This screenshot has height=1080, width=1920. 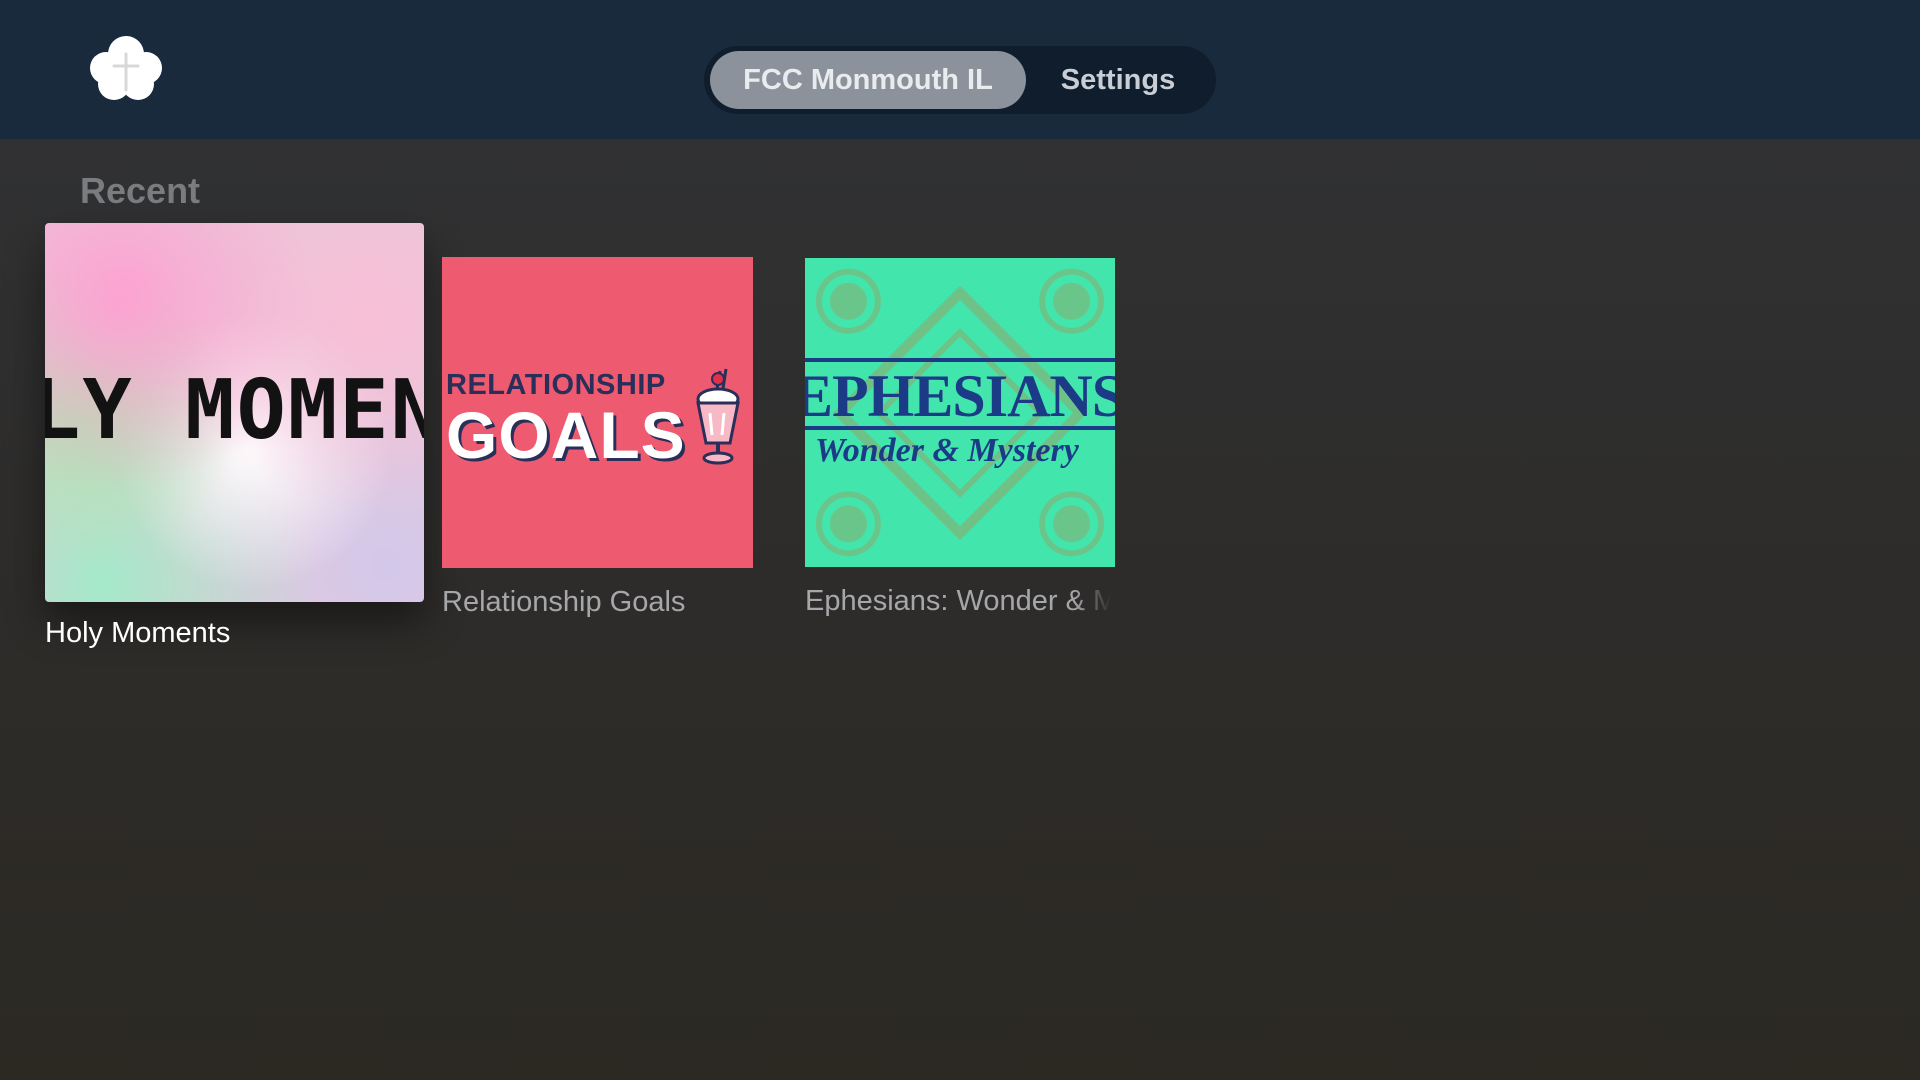 What do you see at coordinates (126, 68) in the screenshot?
I see `cloud-cross-icon` at bounding box center [126, 68].